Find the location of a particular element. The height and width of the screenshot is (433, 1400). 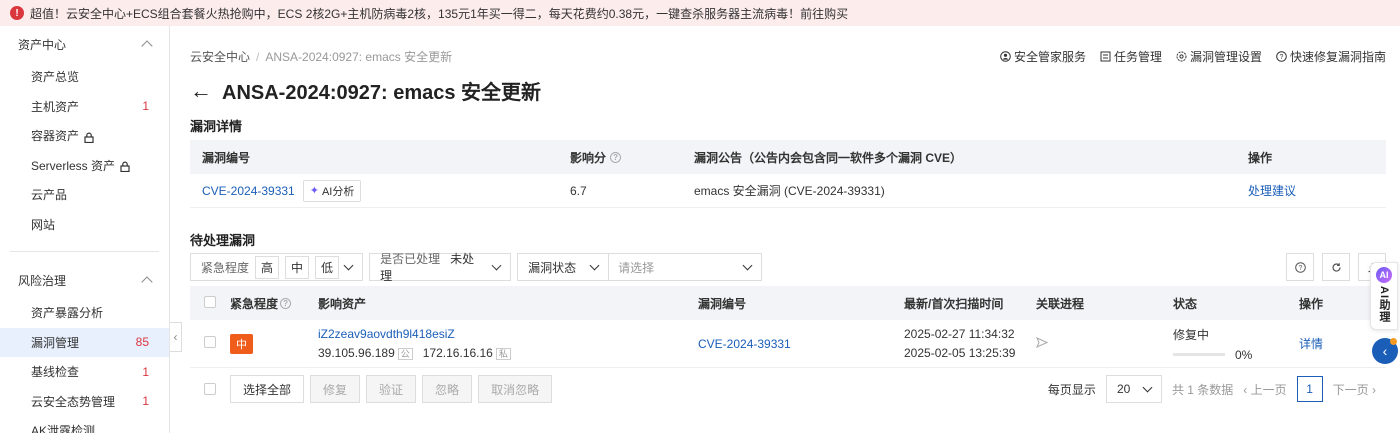

sidebar-item-websites: 网站 is located at coordinates (84, 225).